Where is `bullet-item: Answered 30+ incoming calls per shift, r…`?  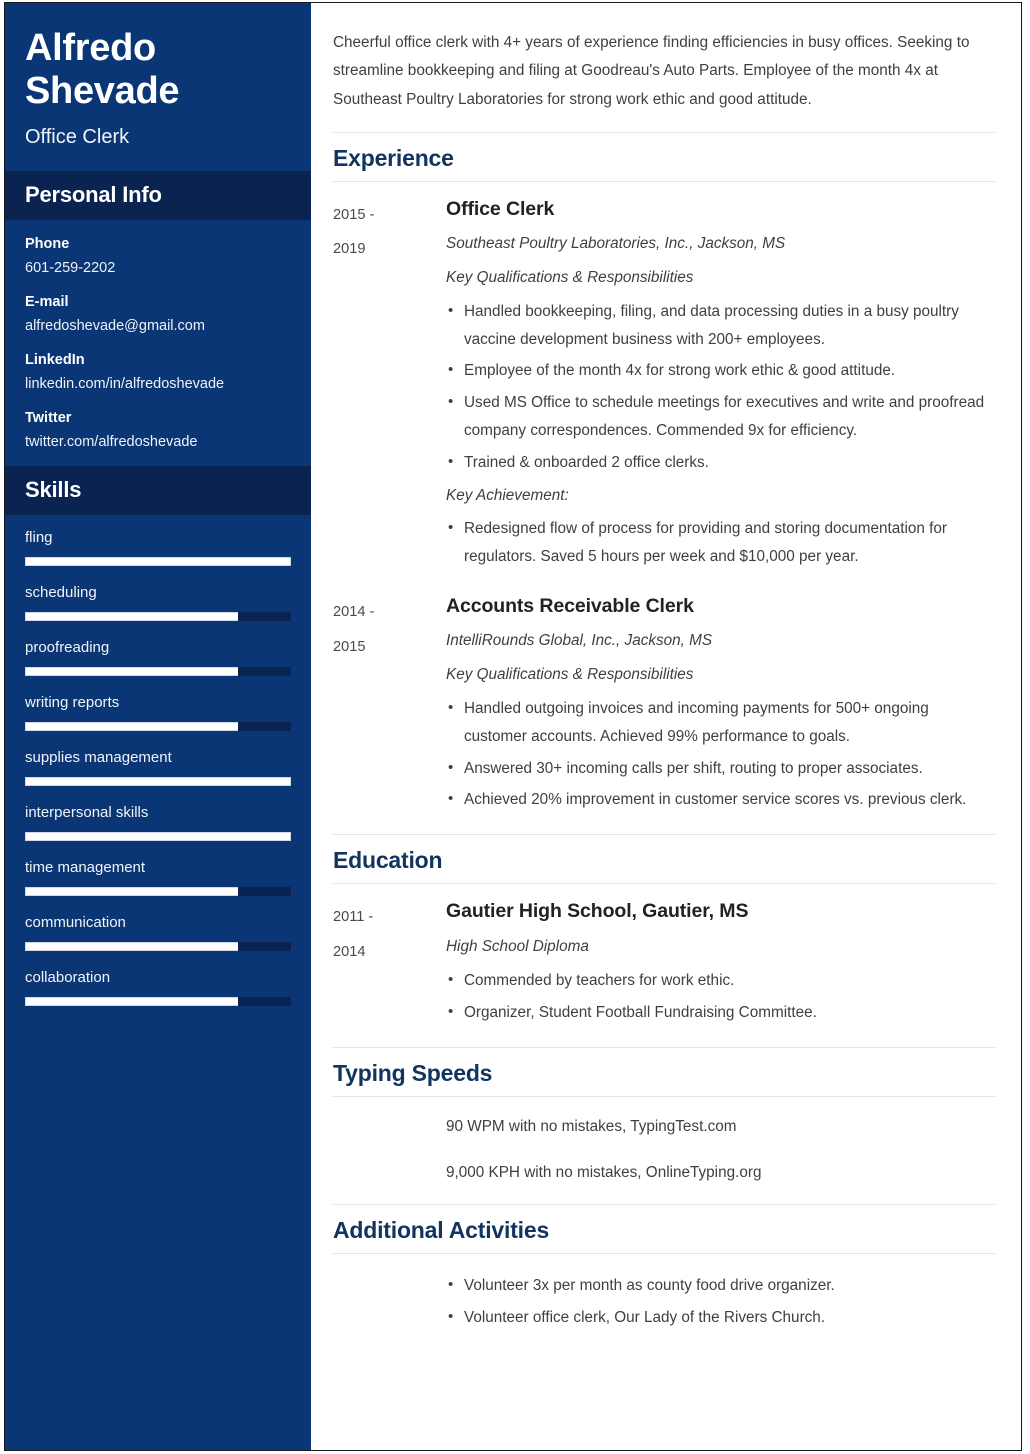
bullet-item: Answered 30+ incoming calls per shift, r… is located at coordinates (717, 768).